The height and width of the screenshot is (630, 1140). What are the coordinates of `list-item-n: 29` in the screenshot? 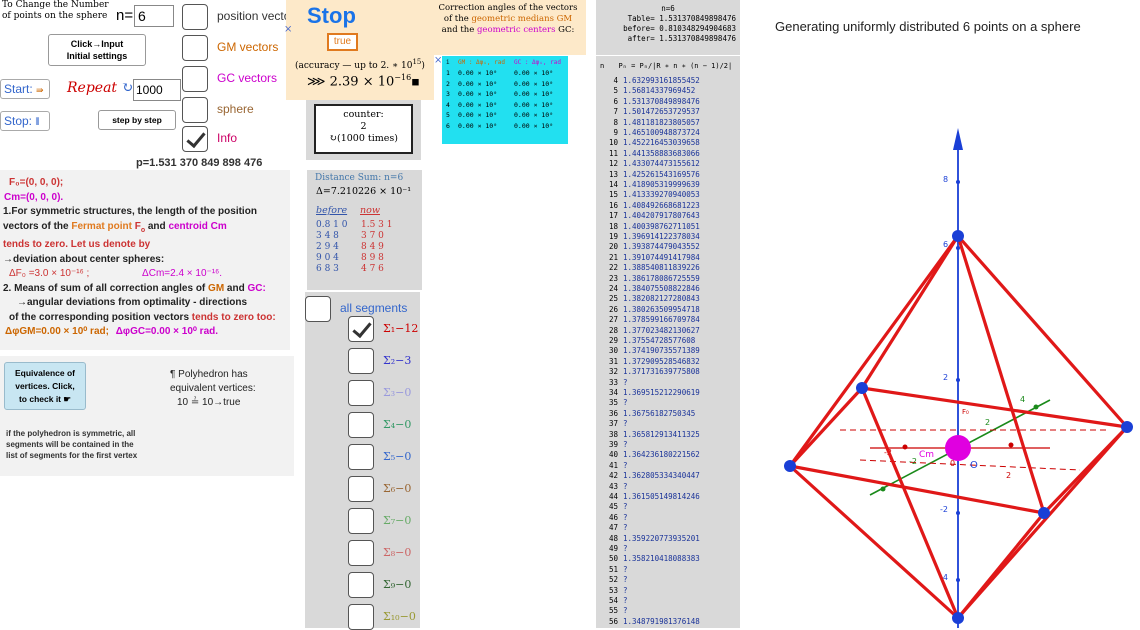 It's located at (613, 340).